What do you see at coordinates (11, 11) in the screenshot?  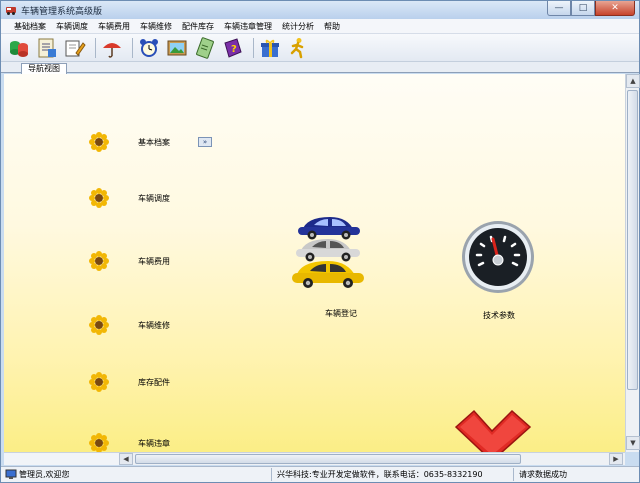 I see `app-icon` at bounding box center [11, 11].